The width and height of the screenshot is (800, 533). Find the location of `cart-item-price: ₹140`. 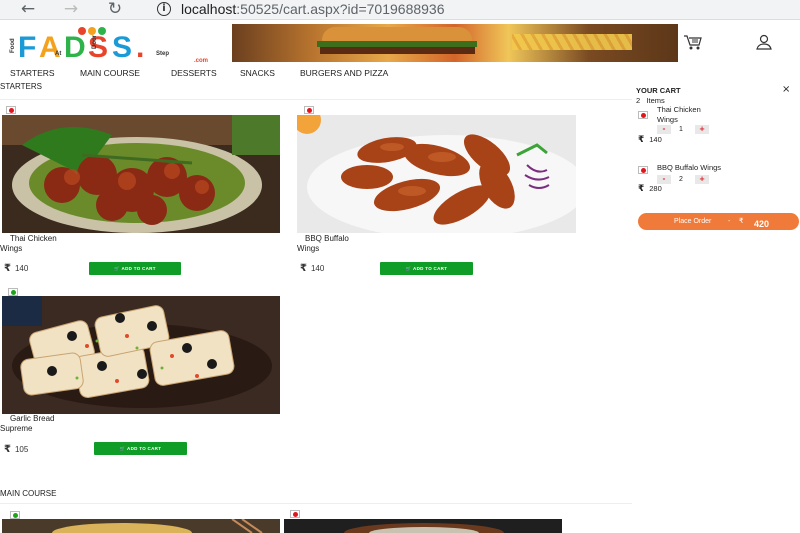

cart-item-price: ₹140 is located at coordinates (650, 140).